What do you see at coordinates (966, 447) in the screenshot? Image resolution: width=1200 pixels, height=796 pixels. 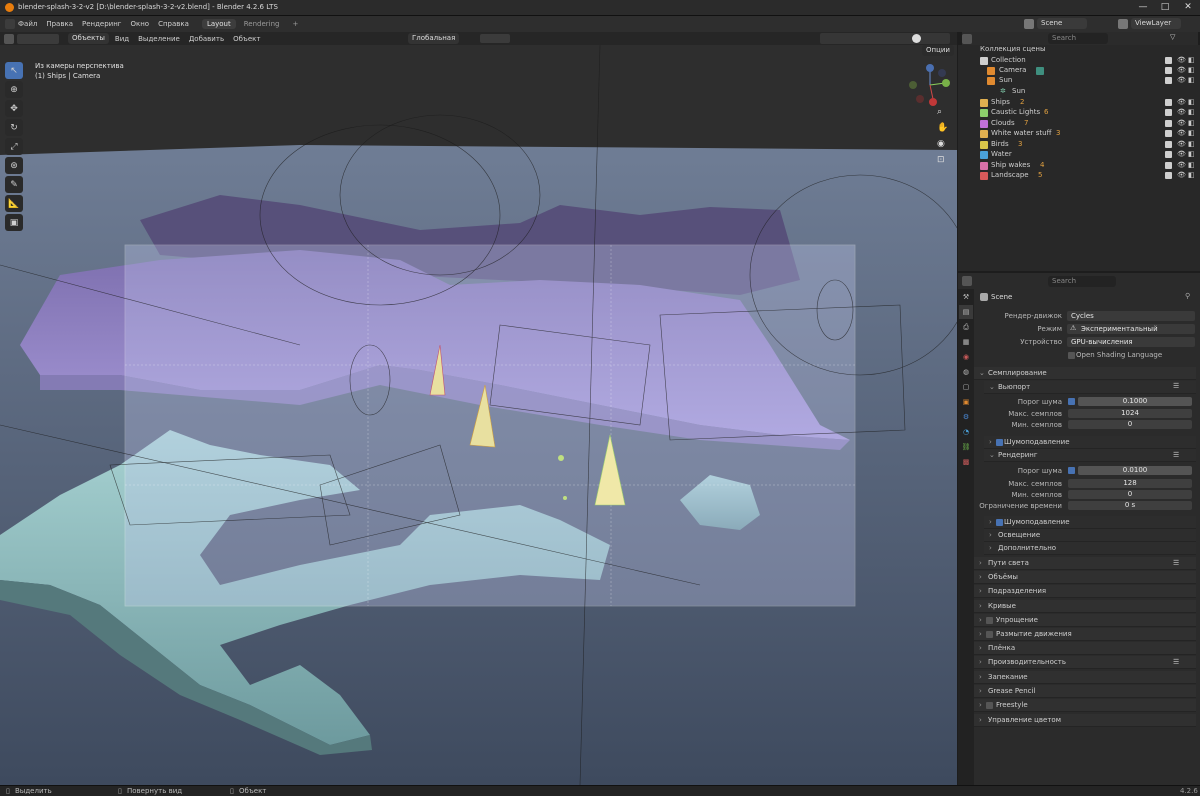 I see `constraints-tab-icon: ⛓` at bounding box center [966, 447].